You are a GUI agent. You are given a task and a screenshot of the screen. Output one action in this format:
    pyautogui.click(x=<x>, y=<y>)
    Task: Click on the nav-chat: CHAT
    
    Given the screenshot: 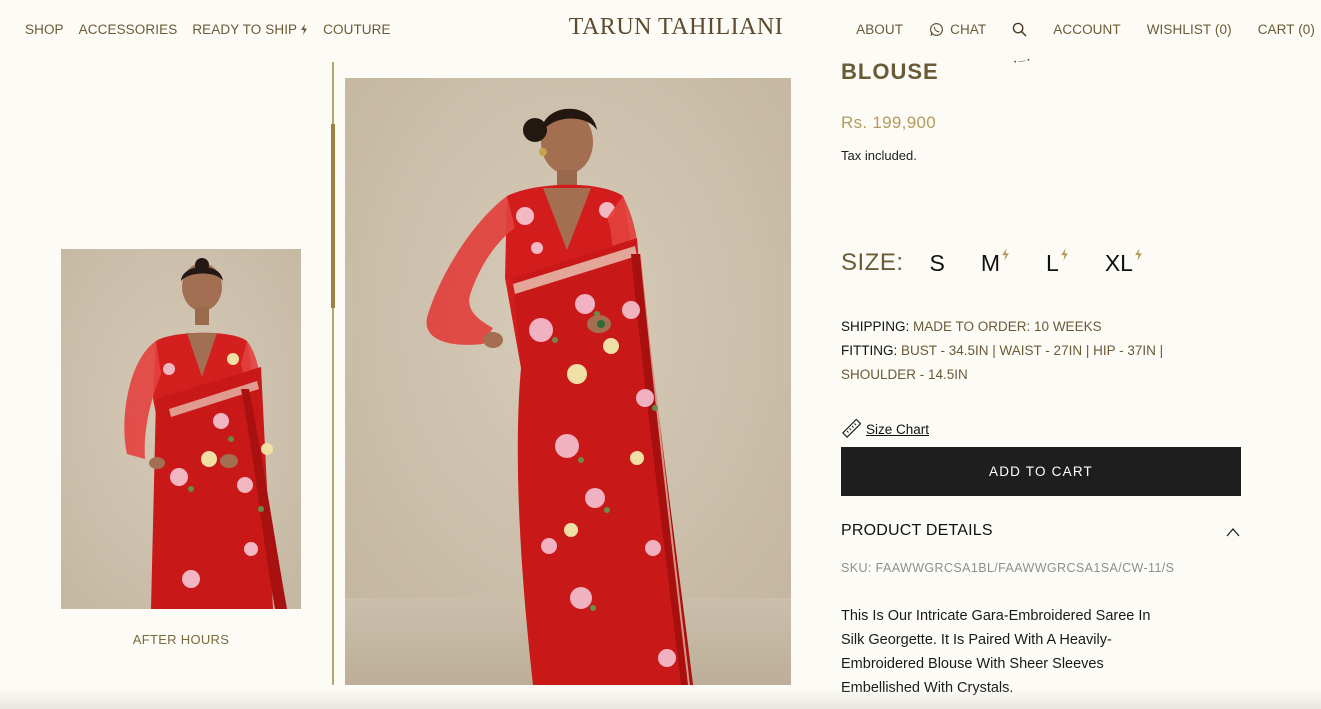 What is the action you would take?
    pyautogui.click(x=957, y=29)
    